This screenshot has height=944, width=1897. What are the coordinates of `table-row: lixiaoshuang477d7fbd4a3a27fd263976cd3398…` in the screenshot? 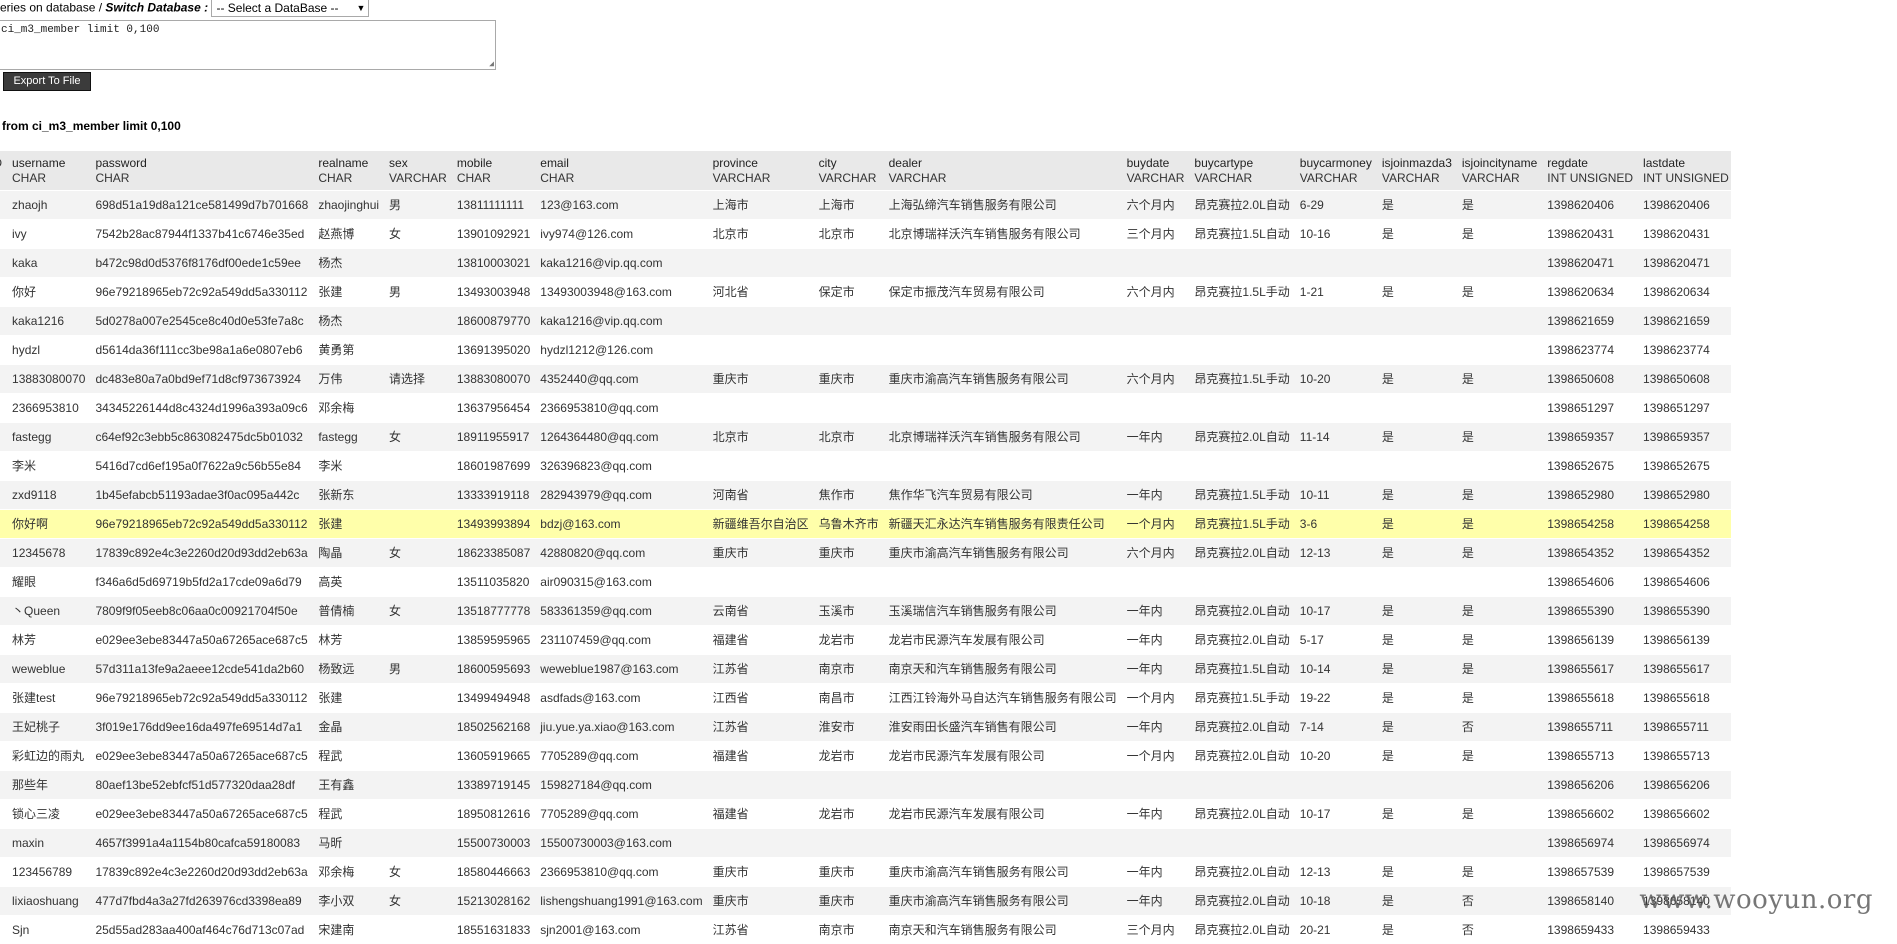 It's located at (865, 901).